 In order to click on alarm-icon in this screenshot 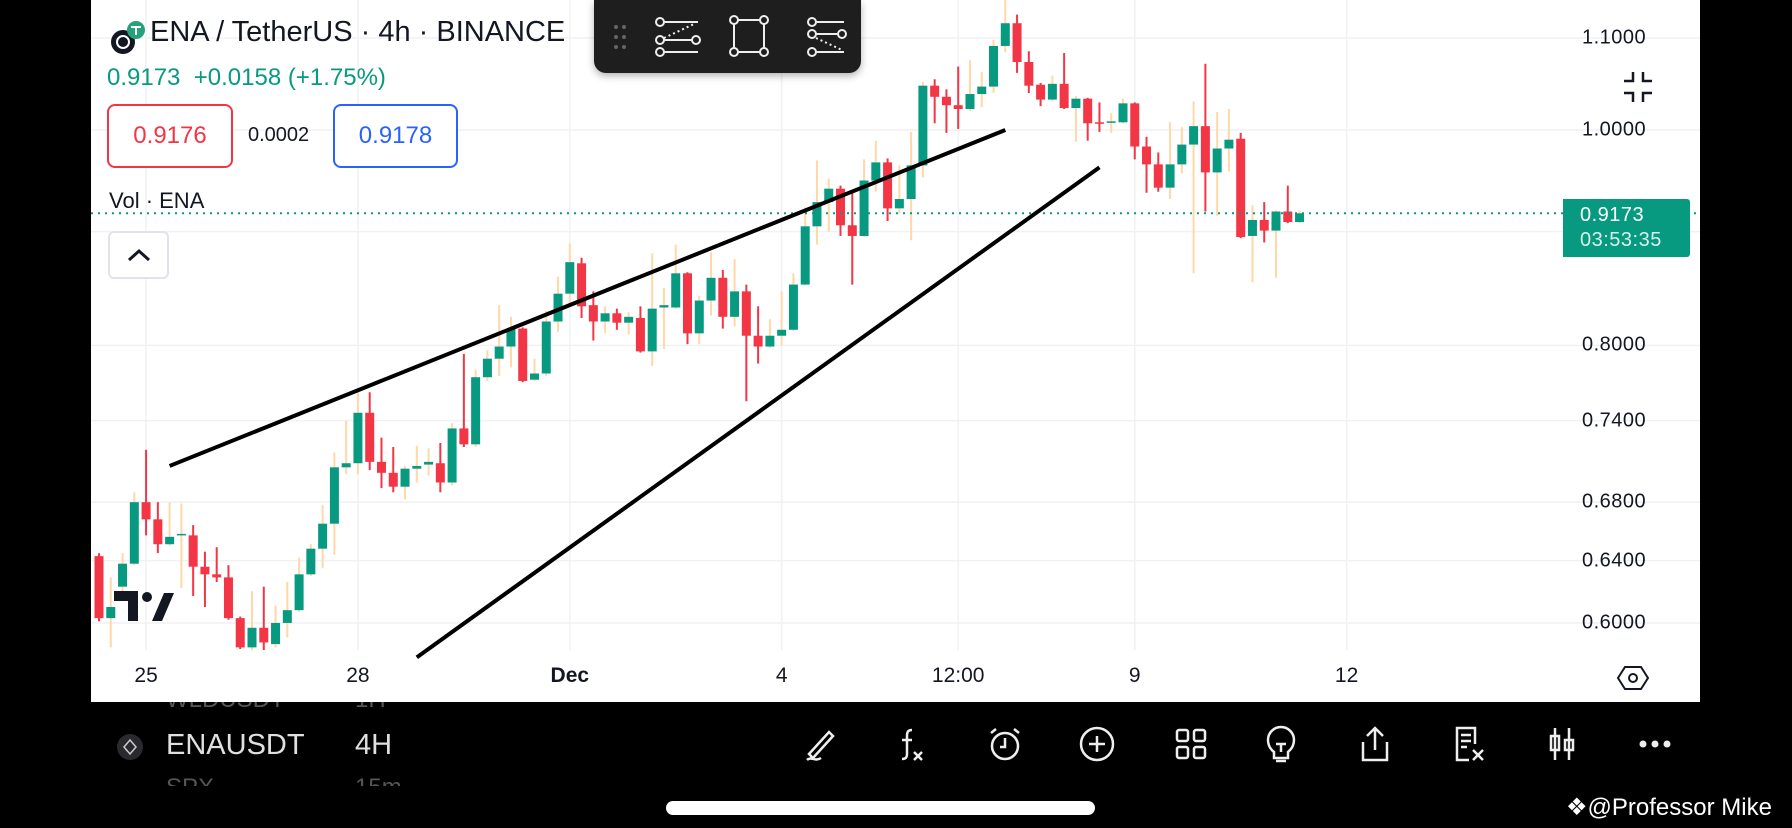, I will do `click(1005, 744)`.